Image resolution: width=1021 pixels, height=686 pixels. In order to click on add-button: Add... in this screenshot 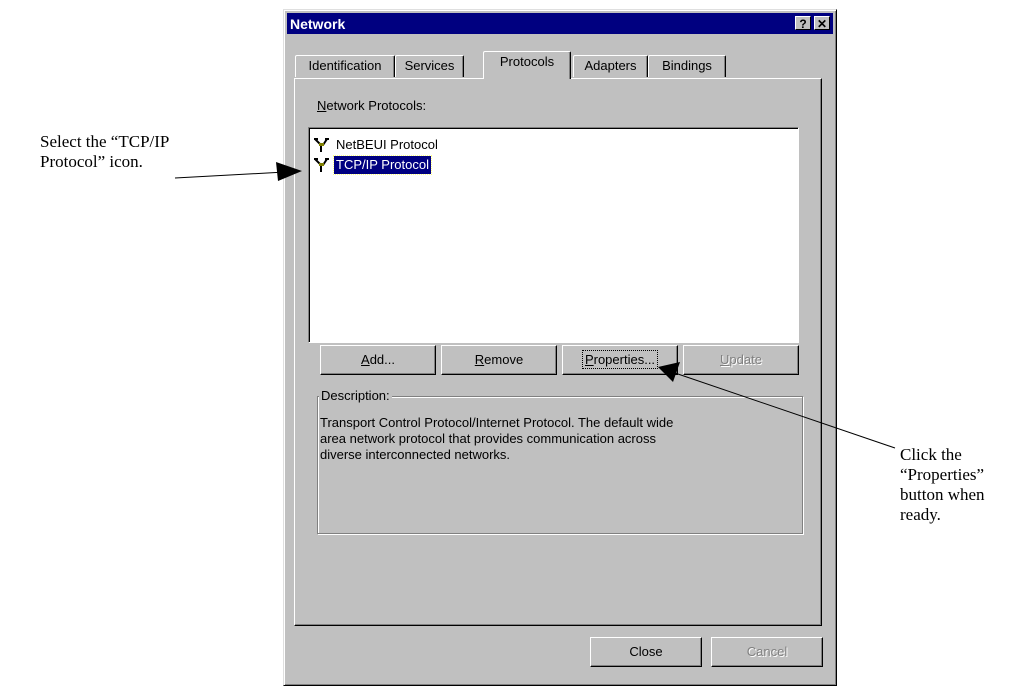, I will do `click(378, 360)`.